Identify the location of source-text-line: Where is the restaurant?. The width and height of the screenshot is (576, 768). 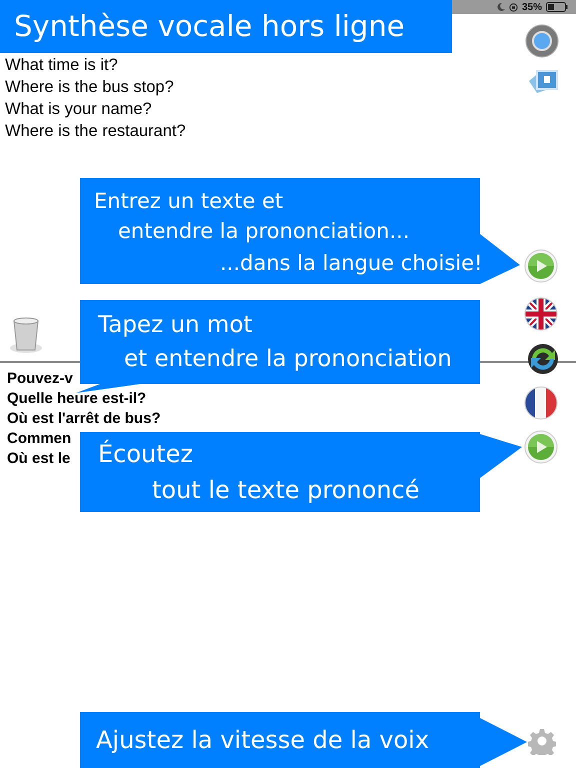
(95, 131).